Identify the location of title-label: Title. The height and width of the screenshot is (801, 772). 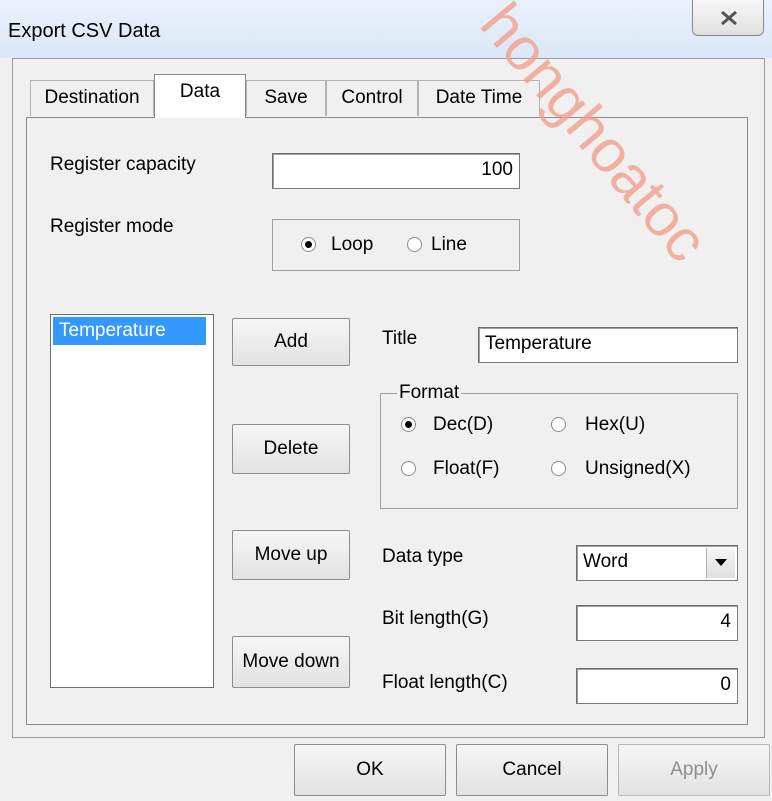
(400, 338).